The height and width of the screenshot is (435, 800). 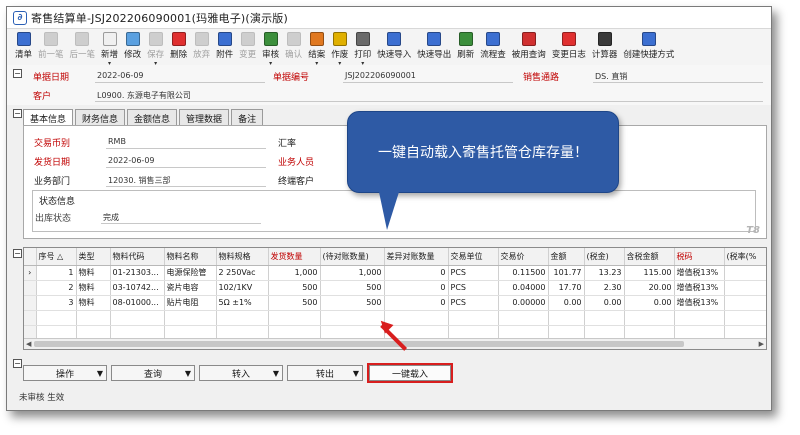 What do you see at coordinates (523, 288) in the screenshot?
I see `cell-price: 0.04000` at bounding box center [523, 288].